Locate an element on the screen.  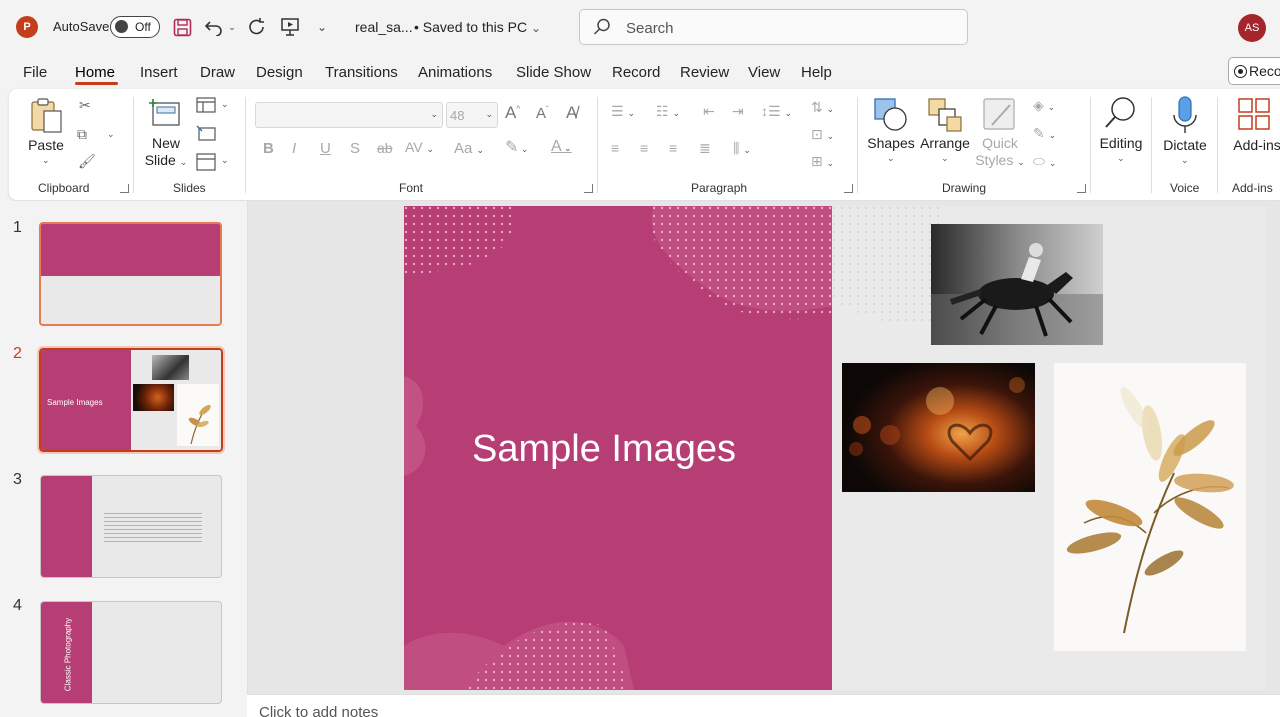
image-bokeh-heart is located at coordinates (938, 427).